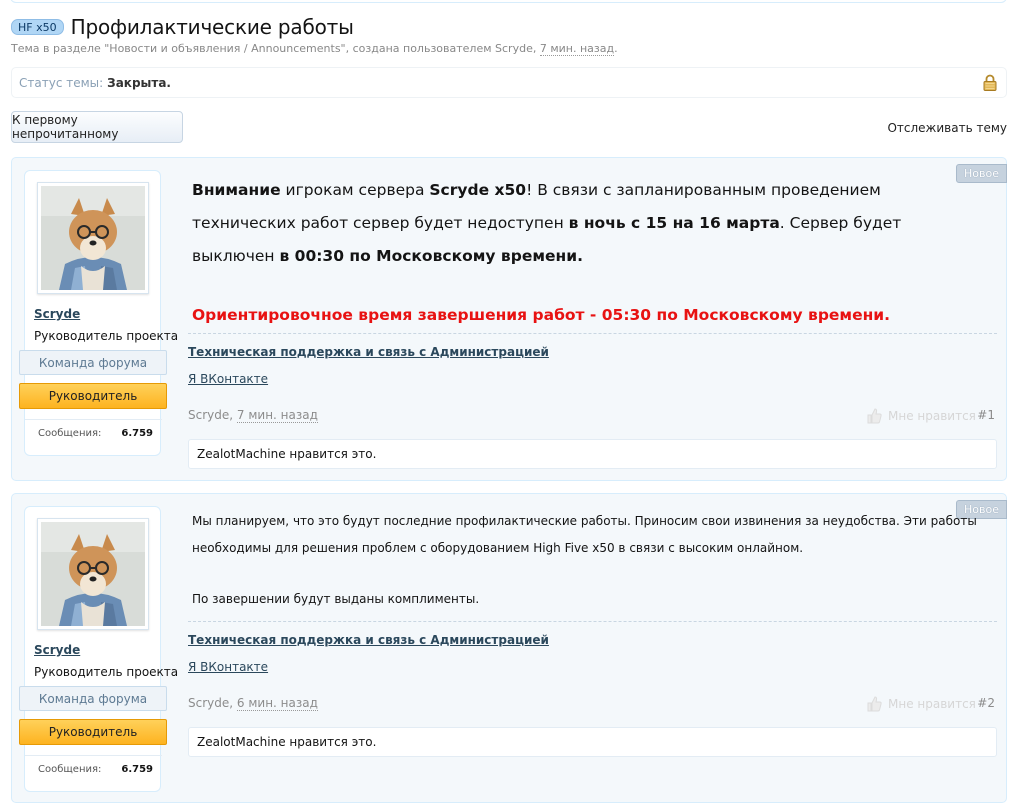 This screenshot has width=1011, height=804. What do you see at coordinates (277, 415) in the screenshot?
I see `post-time: 7 мин. назад` at bounding box center [277, 415].